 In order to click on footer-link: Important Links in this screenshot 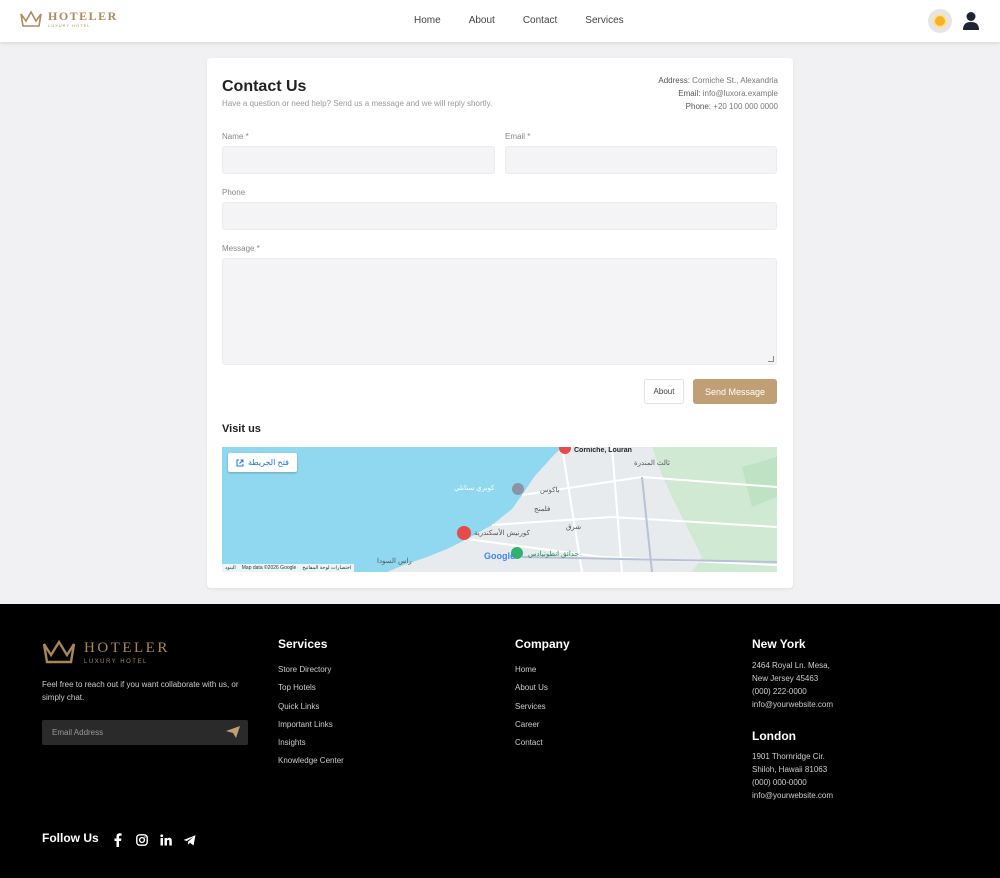, I will do `click(311, 725)`.